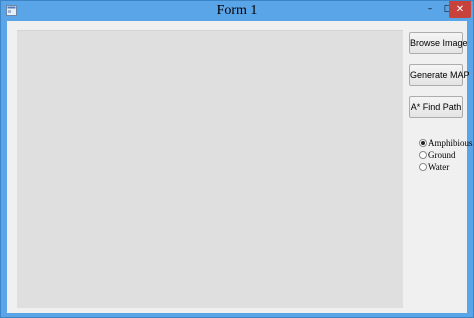 This screenshot has width=474, height=318. Describe the element at coordinates (450, 143) in the screenshot. I see `radio-amphibious-label: Amphibious` at that location.